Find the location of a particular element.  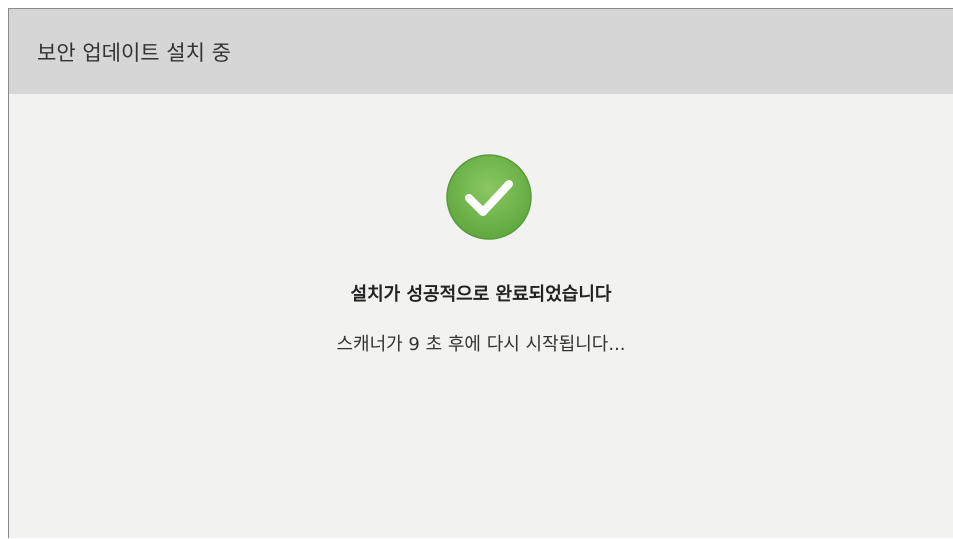

success-message: 설치가 성공적으로 완료되었습니다 is located at coordinates (481, 294).